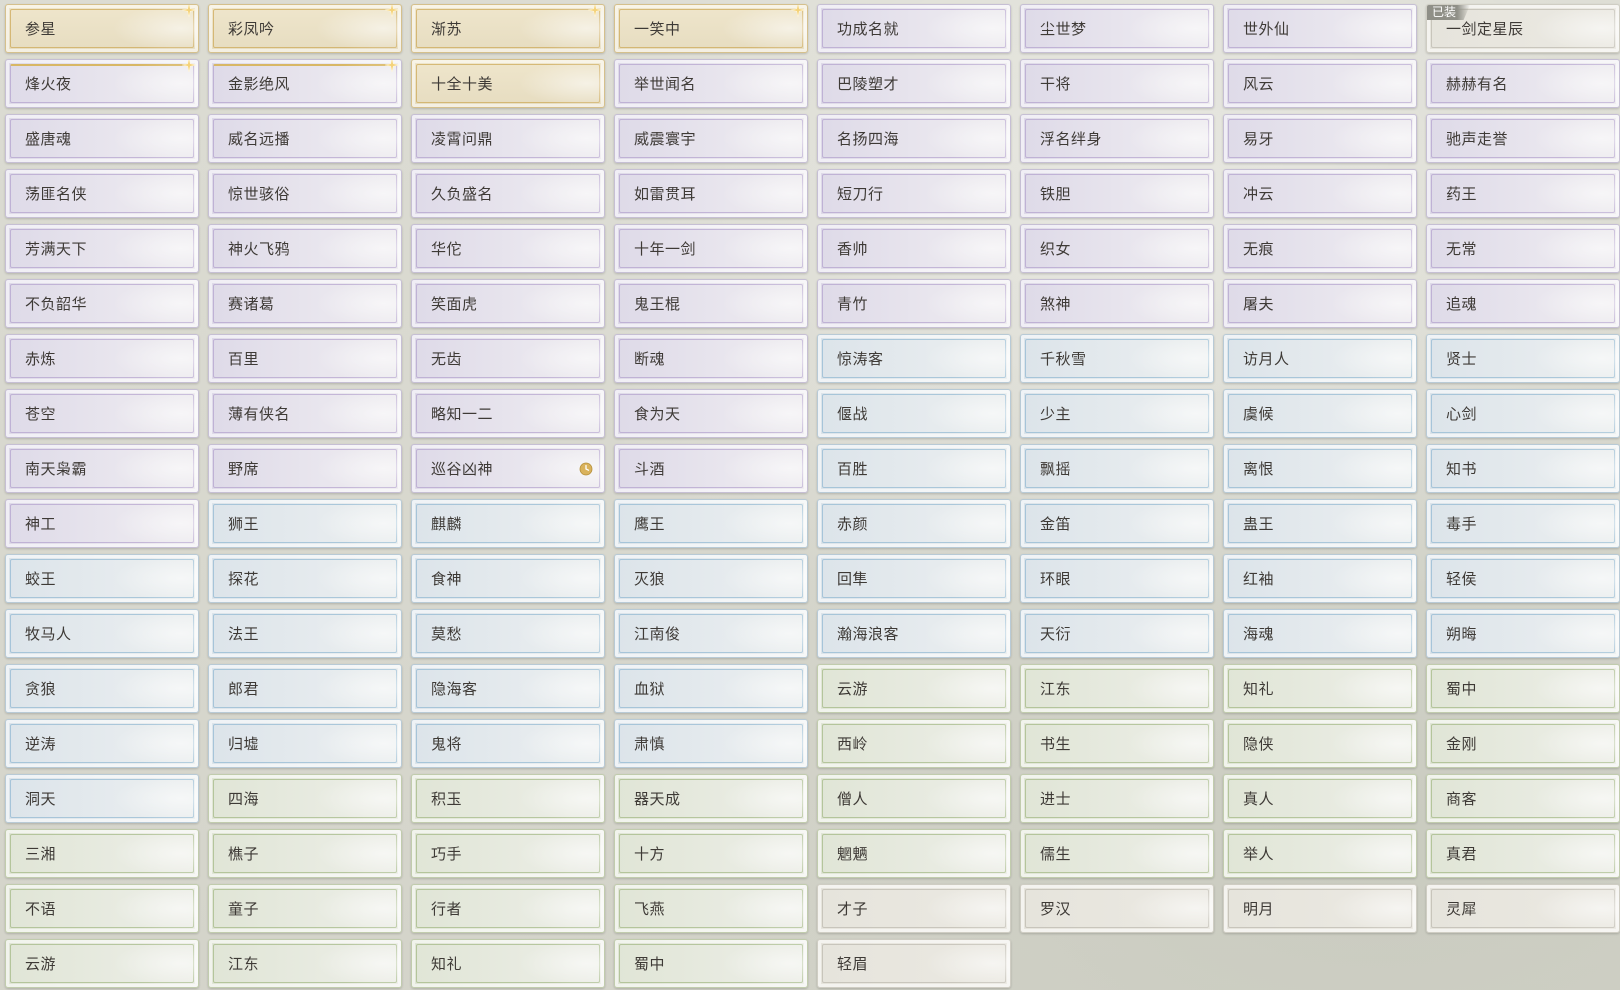  Describe the element at coordinates (1523, 413) in the screenshot. I see `title-tile: 心剑` at that location.